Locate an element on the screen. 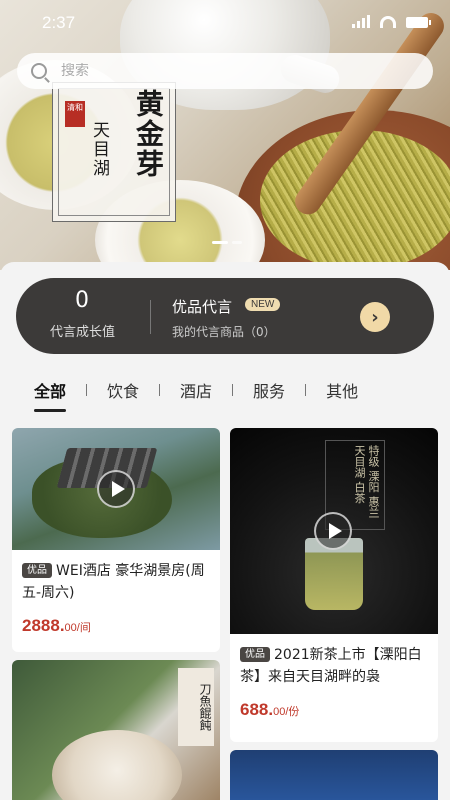 The height and width of the screenshot is (800, 450). carousel-indicator is located at coordinates (227, 242).